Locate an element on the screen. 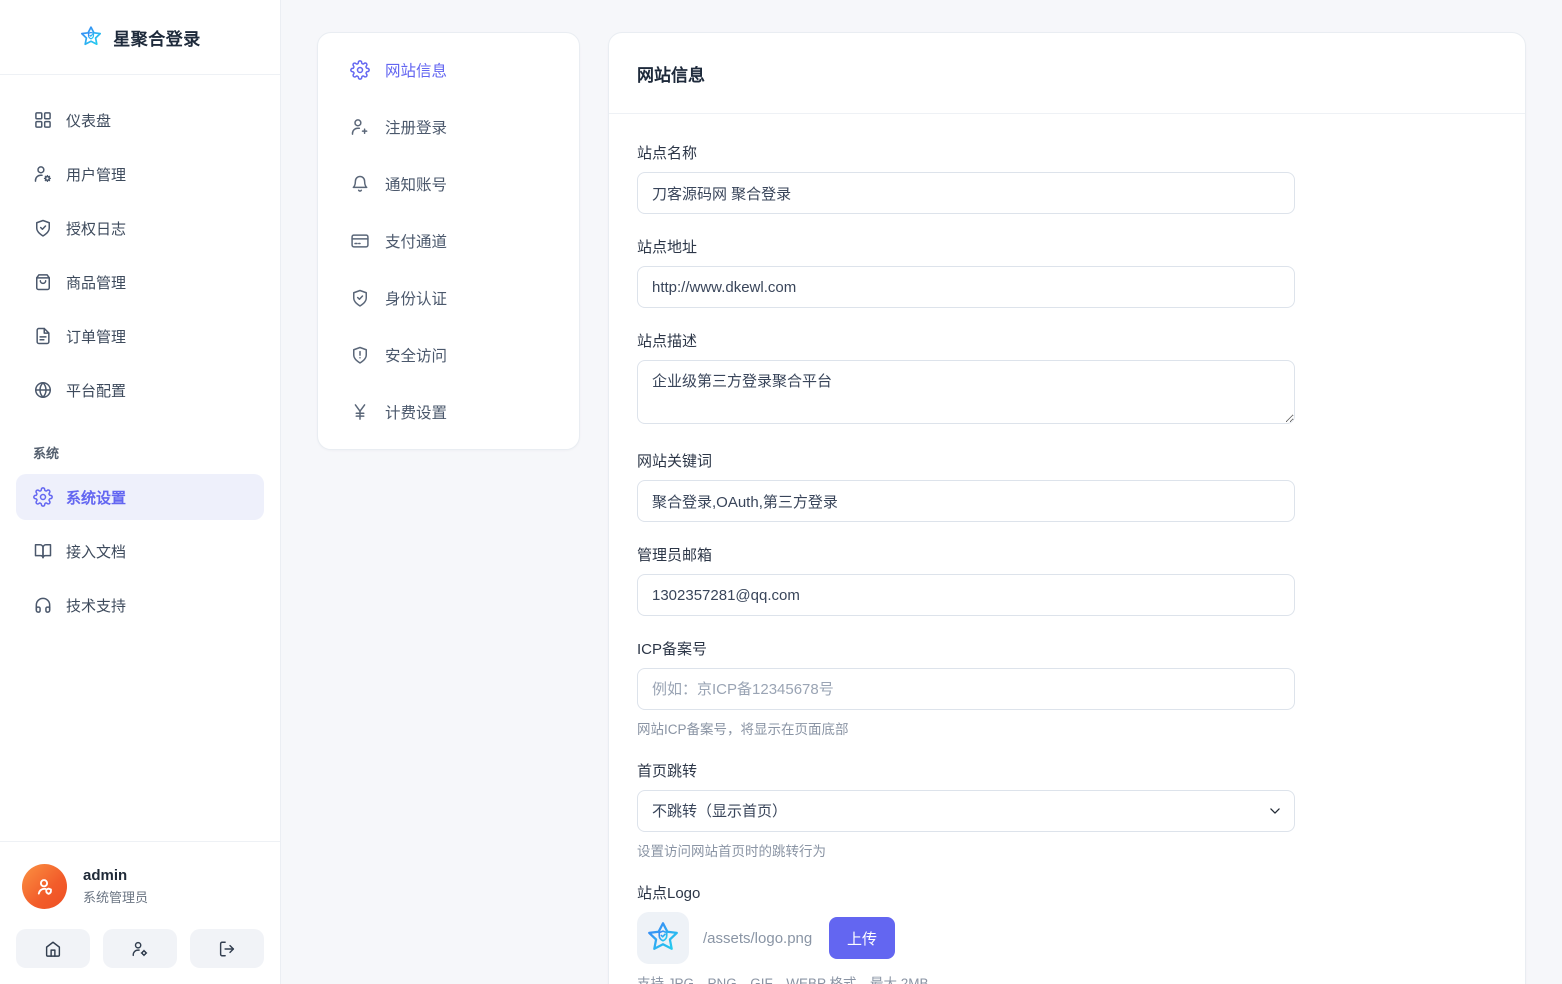 The image size is (1562, 984). globe-icon is located at coordinates (43, 390).